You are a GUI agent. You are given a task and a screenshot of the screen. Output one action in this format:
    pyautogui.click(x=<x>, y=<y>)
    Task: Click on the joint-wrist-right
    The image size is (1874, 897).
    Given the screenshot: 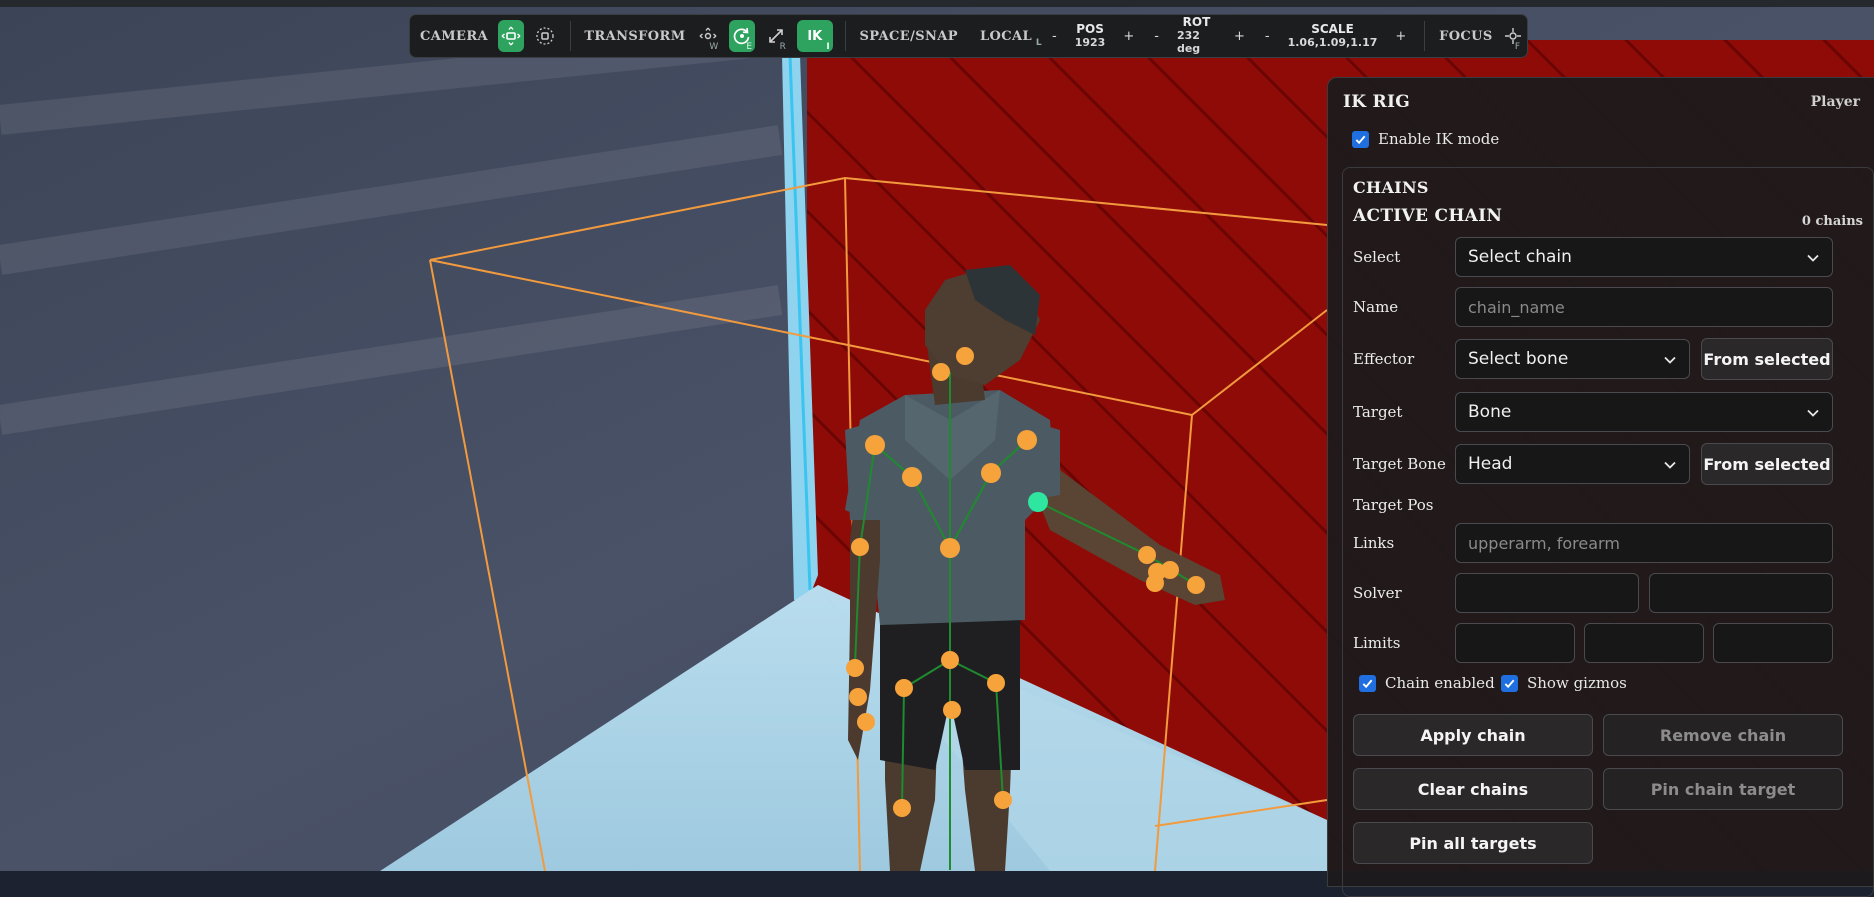 What is the action you would take?
    pyautogui.click(x=1147, y=555)
    